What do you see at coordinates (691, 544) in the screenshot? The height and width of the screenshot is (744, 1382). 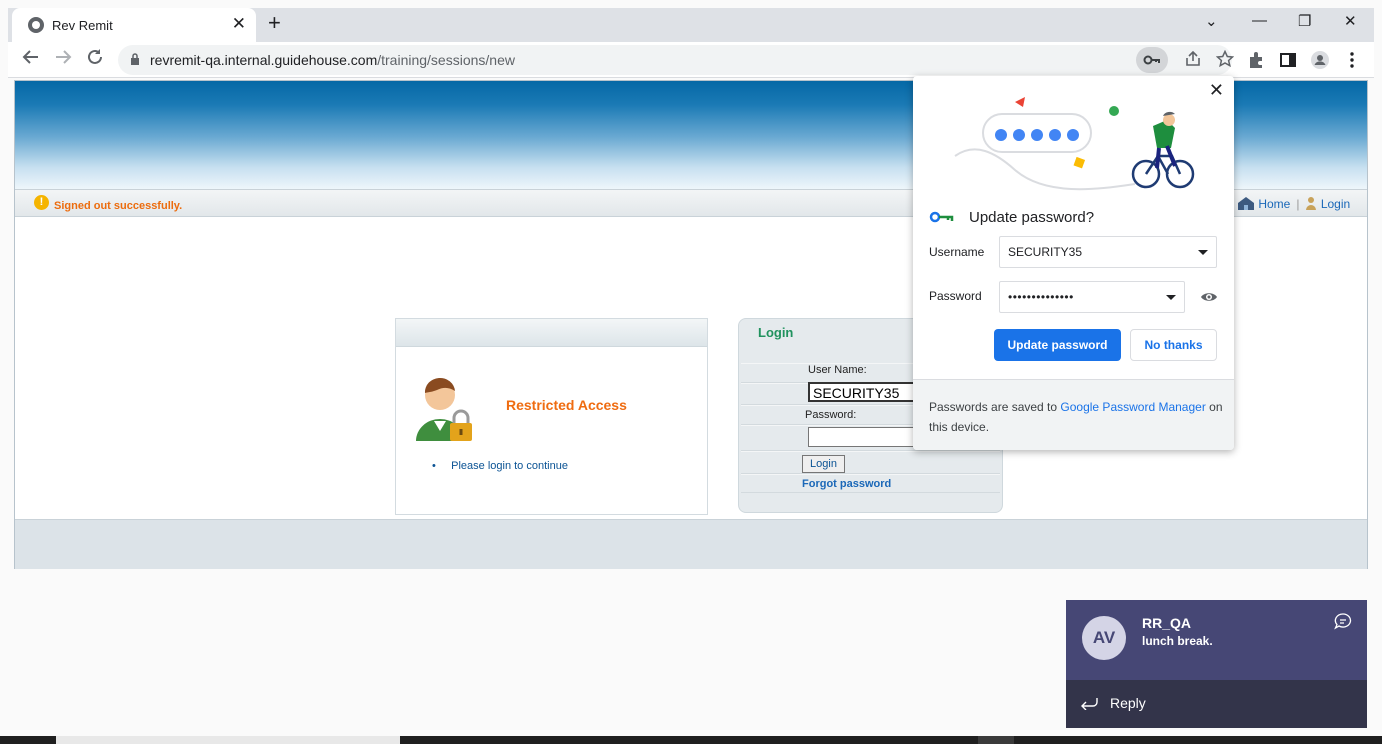 I see `page-footer` at bounding box center [691, 544].